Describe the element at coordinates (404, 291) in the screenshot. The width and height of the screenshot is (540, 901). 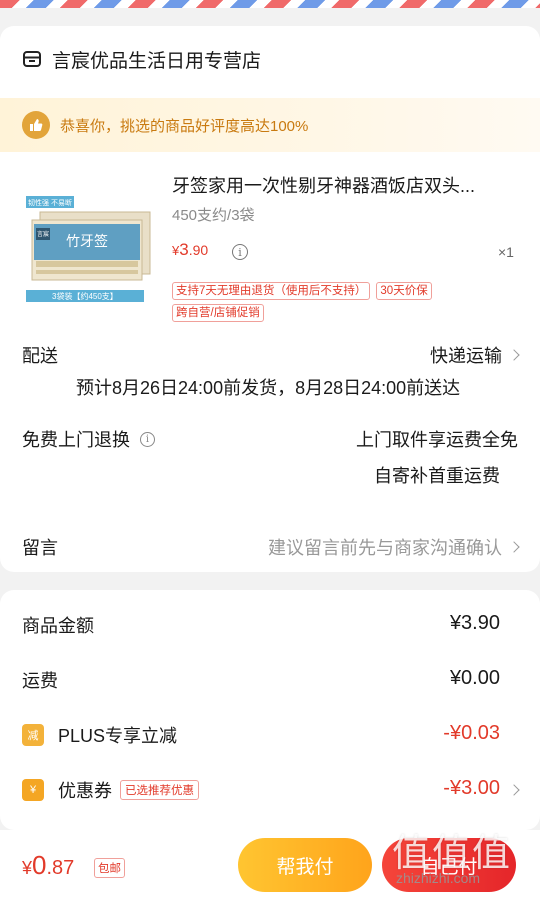
I see `tag-price-protect: 30天价保` at that location.